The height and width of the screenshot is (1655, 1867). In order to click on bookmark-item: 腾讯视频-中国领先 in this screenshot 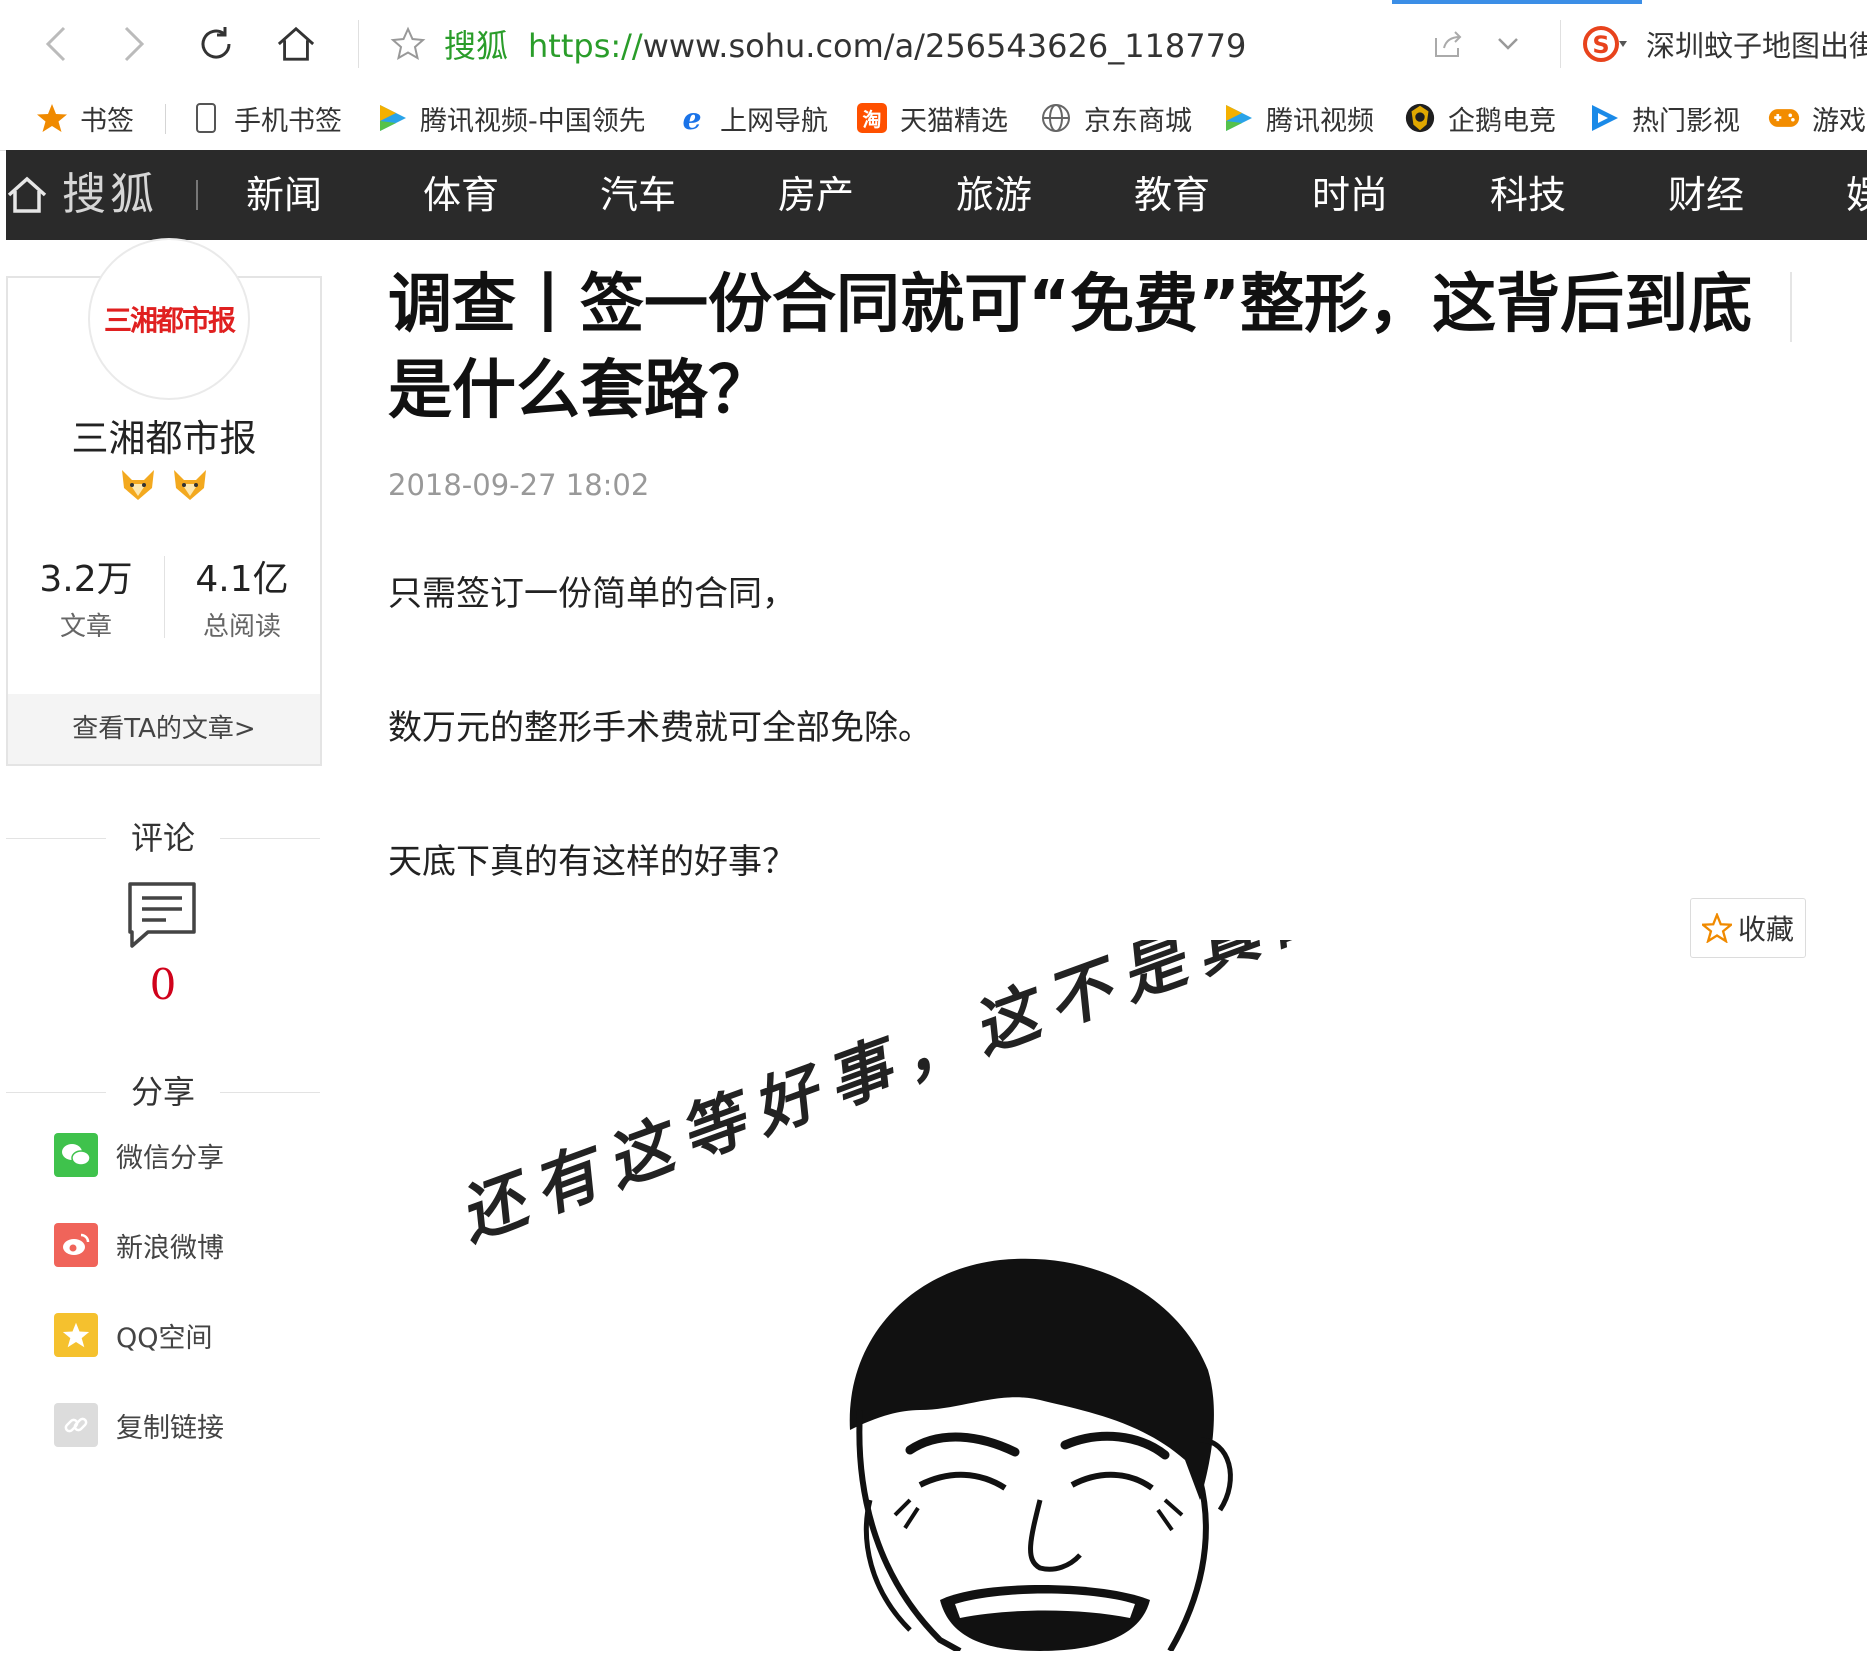, I will do `click(510, 118)`.